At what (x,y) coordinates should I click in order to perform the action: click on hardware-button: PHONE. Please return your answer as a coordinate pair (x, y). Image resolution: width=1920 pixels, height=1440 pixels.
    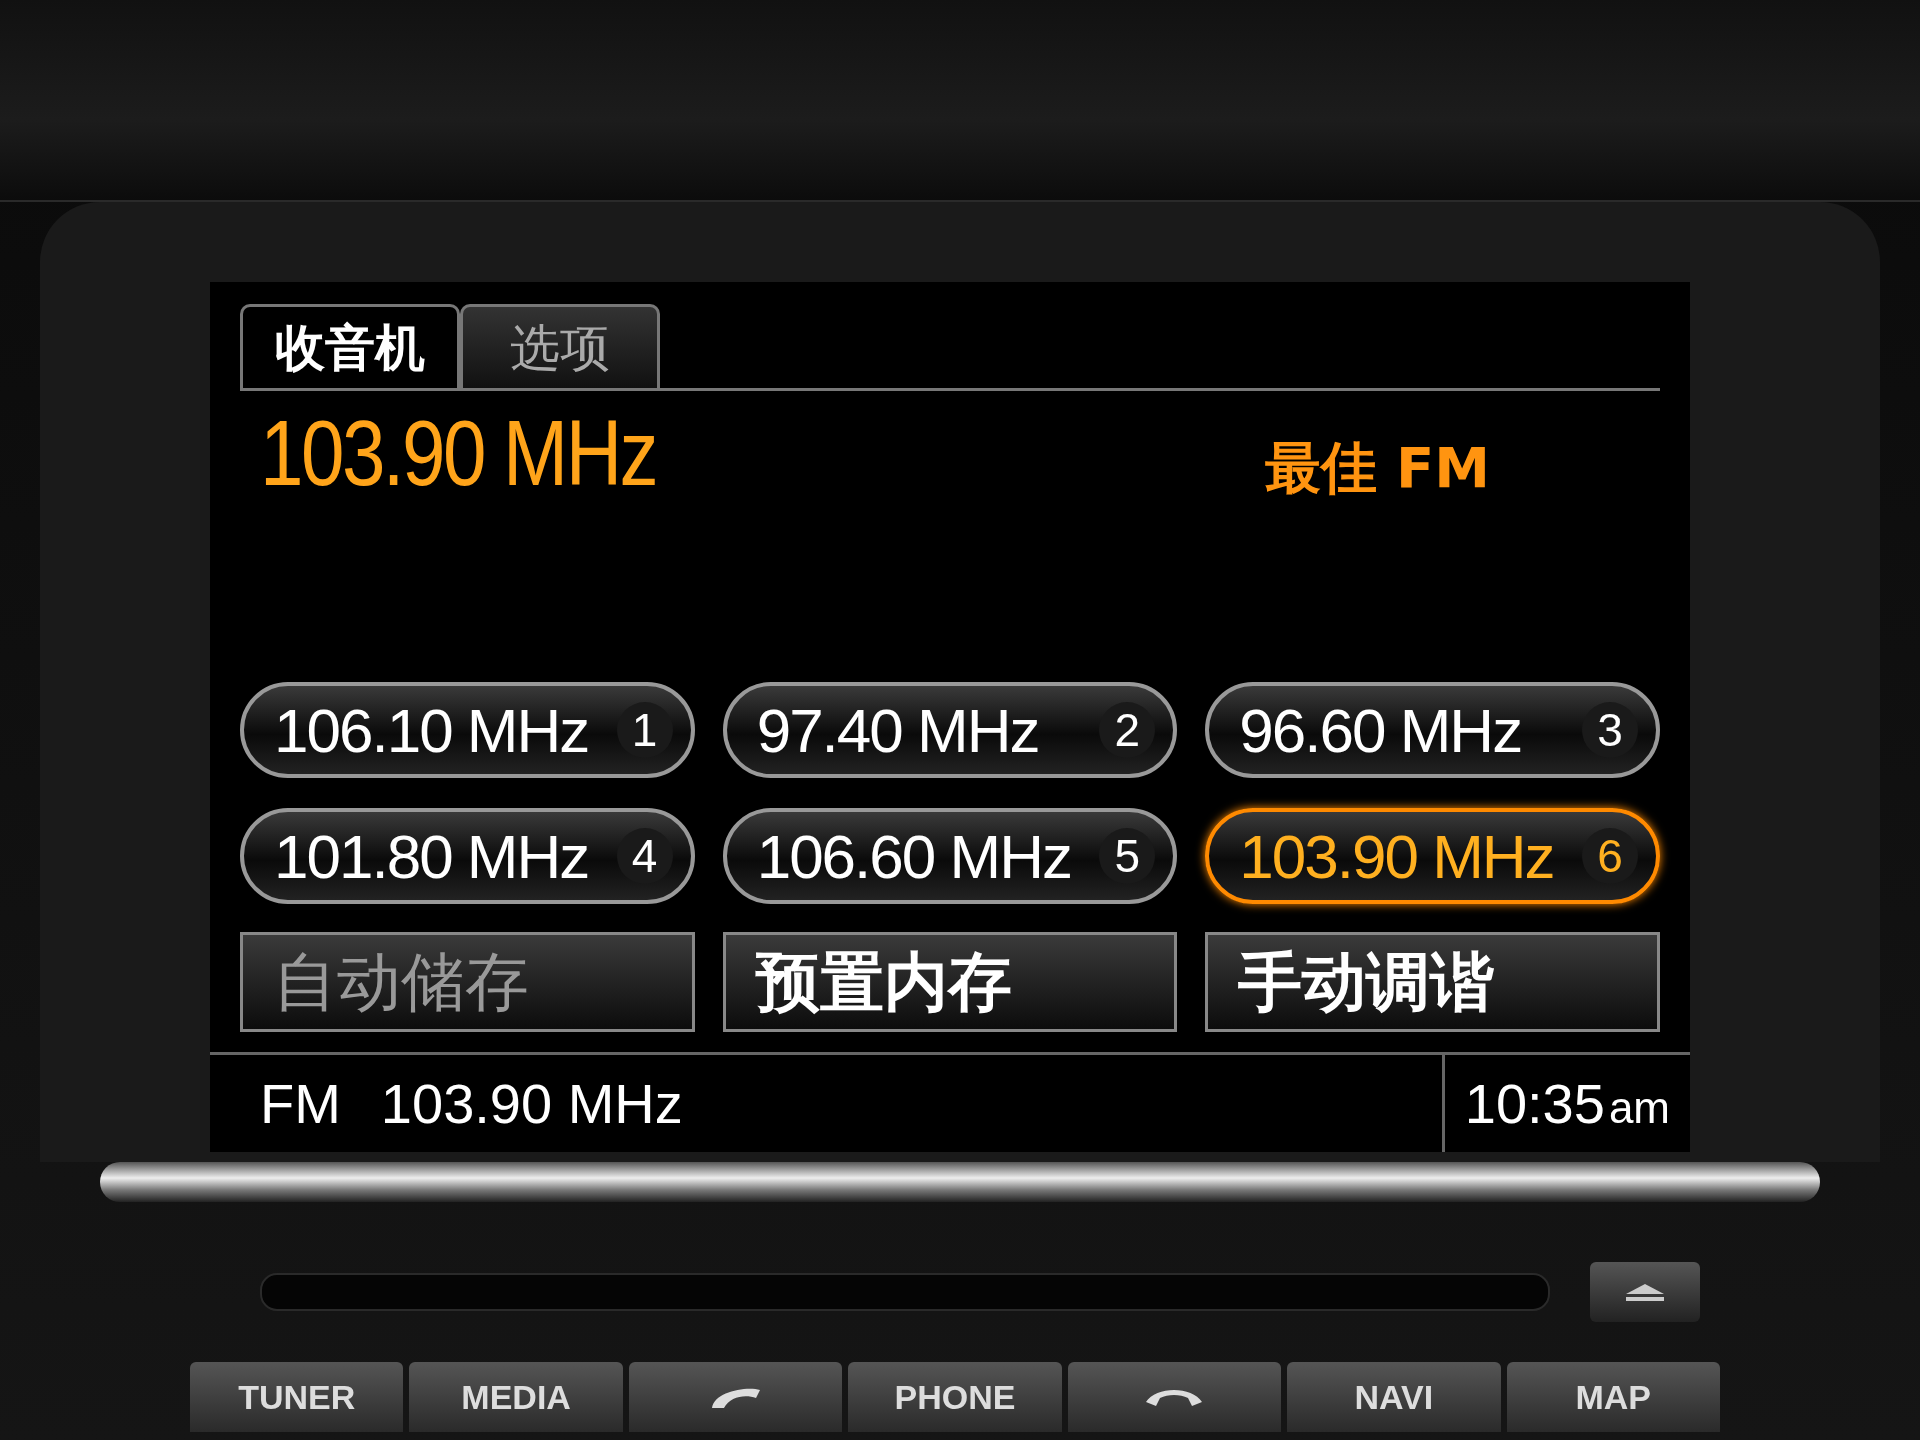
    Looking at the image, I should click on (955, 1397).